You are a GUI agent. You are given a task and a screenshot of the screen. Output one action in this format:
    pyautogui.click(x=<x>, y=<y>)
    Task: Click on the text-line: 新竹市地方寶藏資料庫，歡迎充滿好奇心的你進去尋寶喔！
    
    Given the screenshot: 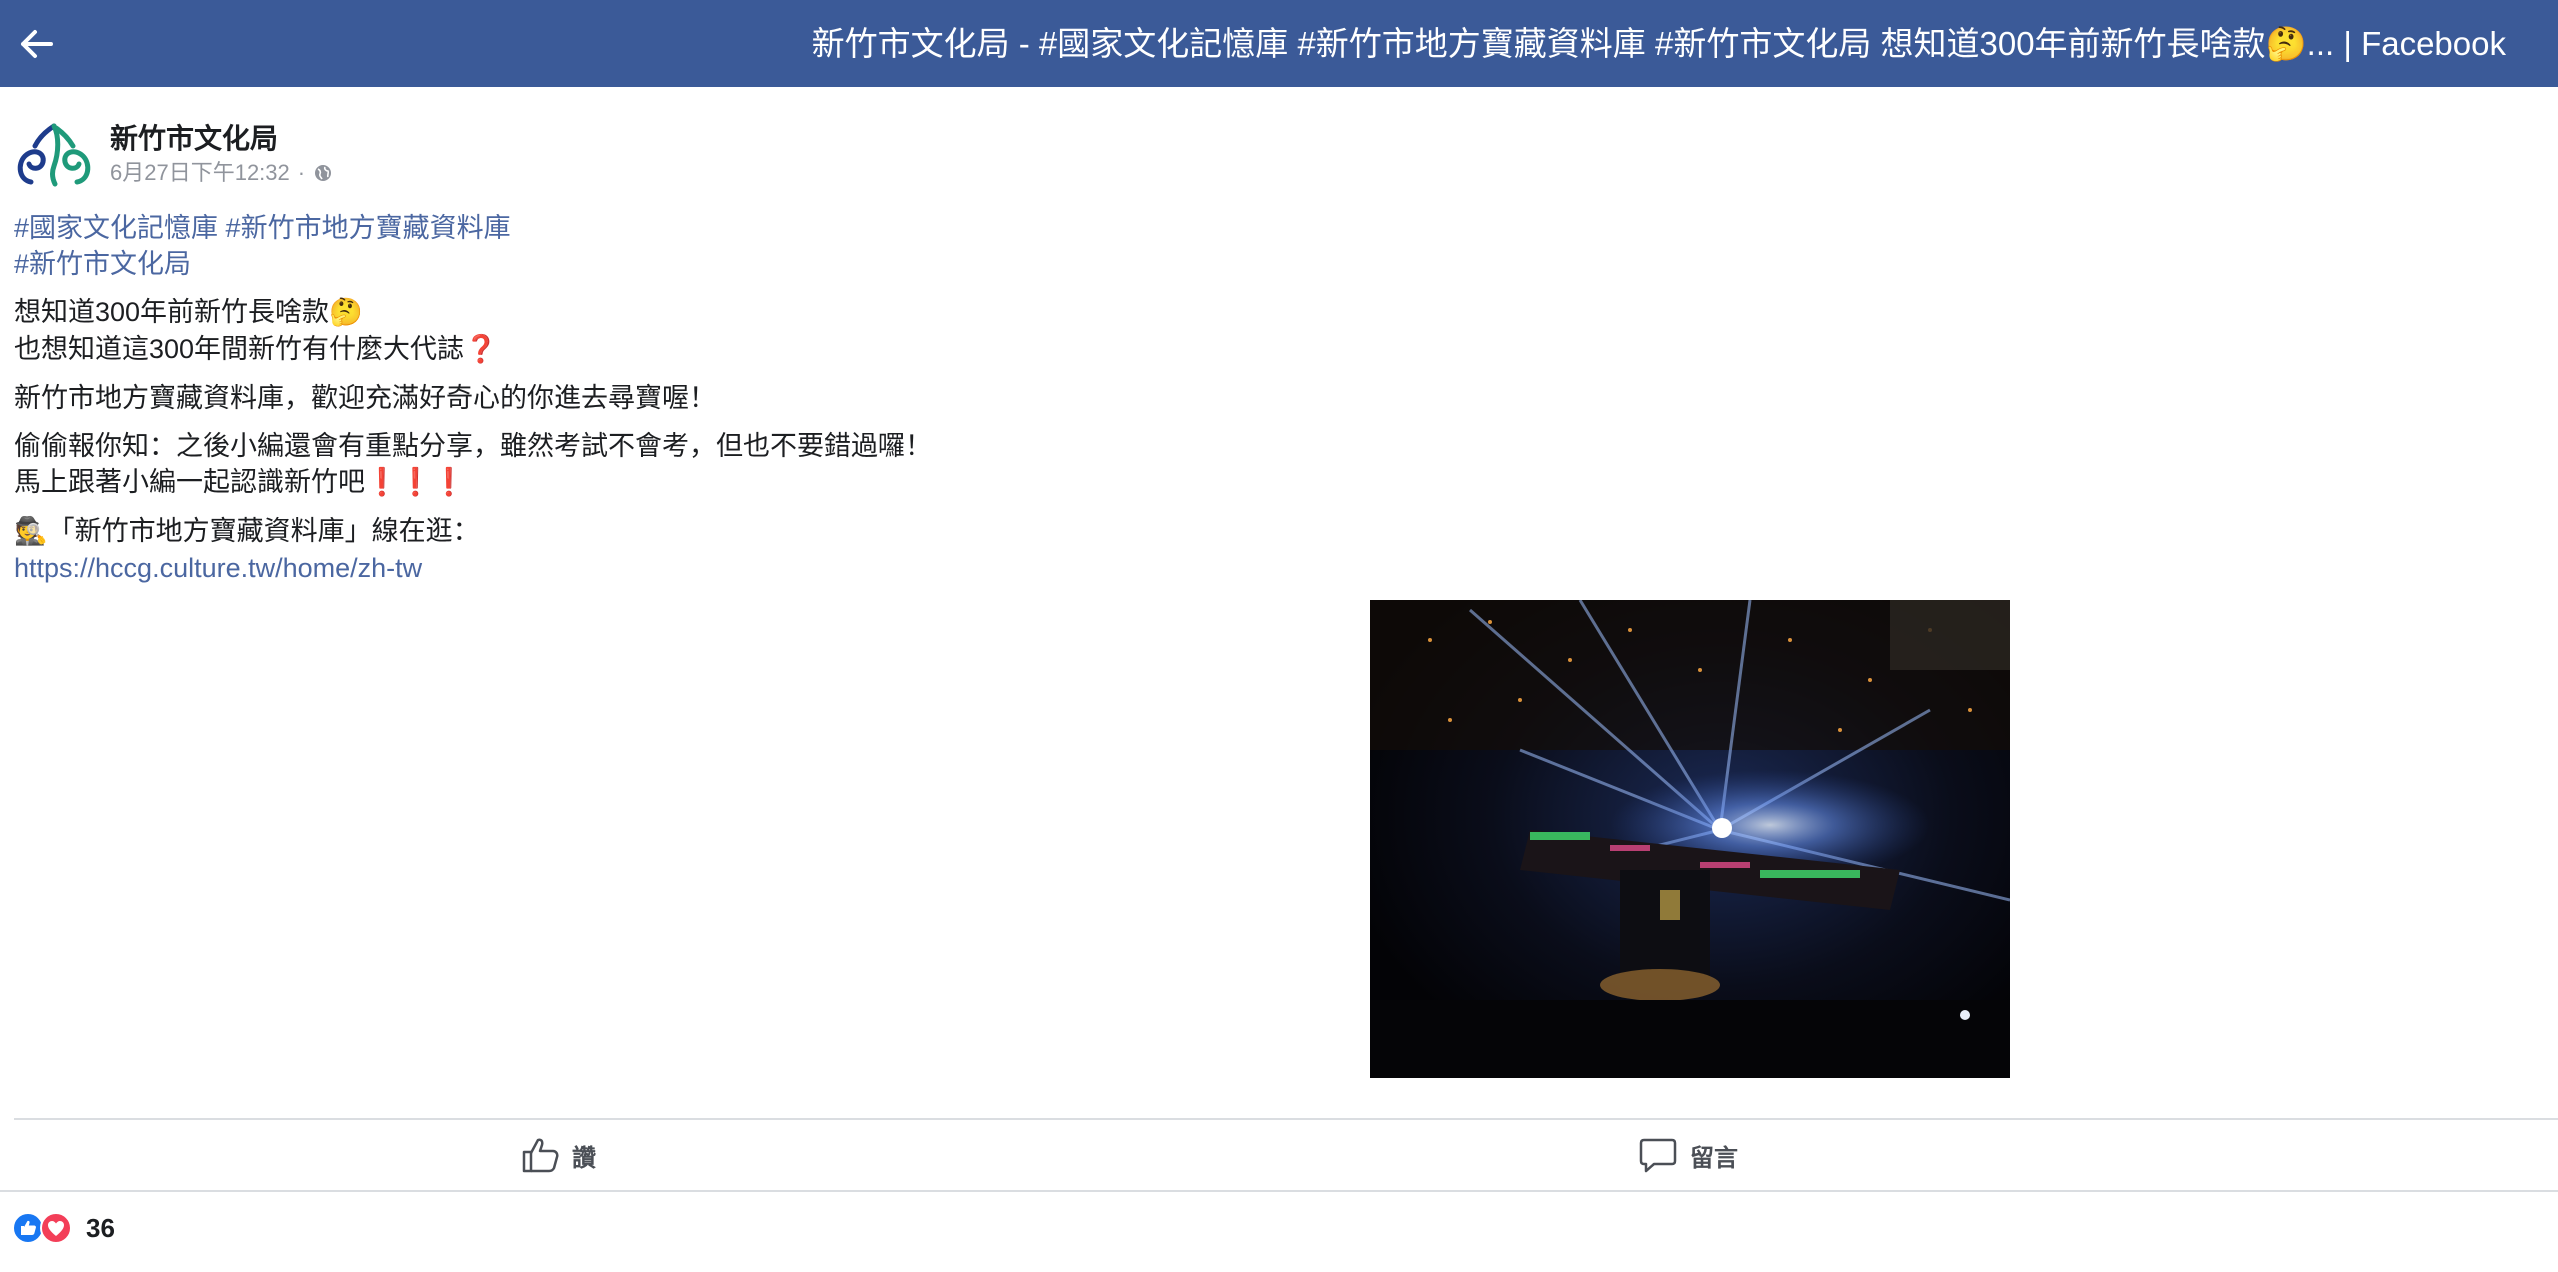 What is the action you would take?
    pyautogui.click(x=365, y=398)
    